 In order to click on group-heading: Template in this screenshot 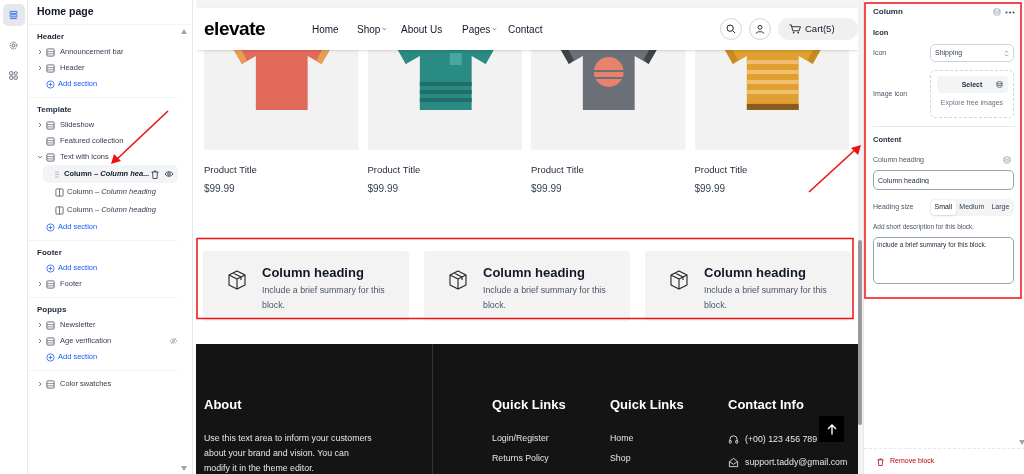, I will do `click(54, 110)`.